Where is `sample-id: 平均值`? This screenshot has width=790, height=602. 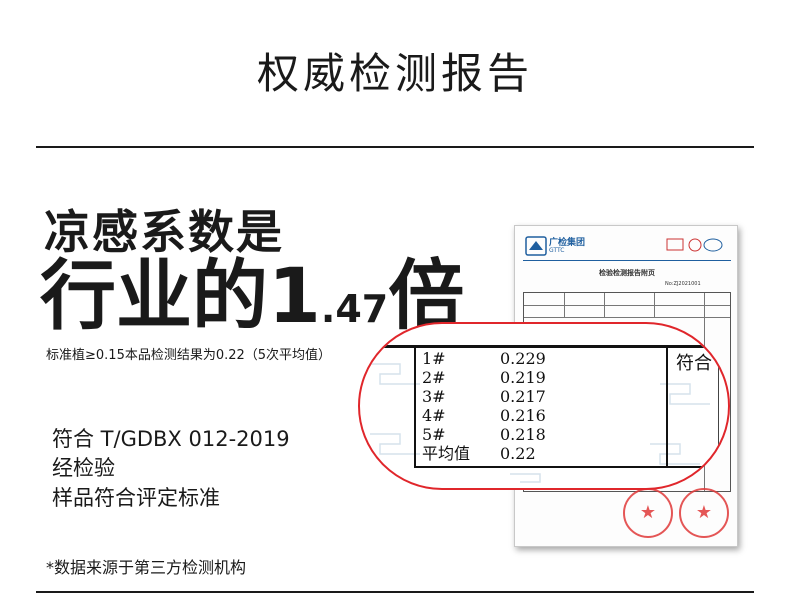
sample-id: 平均值 is located at coordinates (446, 453).